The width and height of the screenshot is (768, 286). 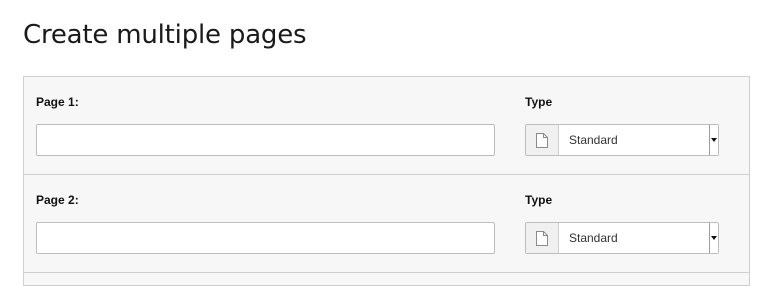 What do you see at coordinates (57, 200) in the screenshot?
I see `page-title-label: Page 2:` at bounding box center [57, 200].